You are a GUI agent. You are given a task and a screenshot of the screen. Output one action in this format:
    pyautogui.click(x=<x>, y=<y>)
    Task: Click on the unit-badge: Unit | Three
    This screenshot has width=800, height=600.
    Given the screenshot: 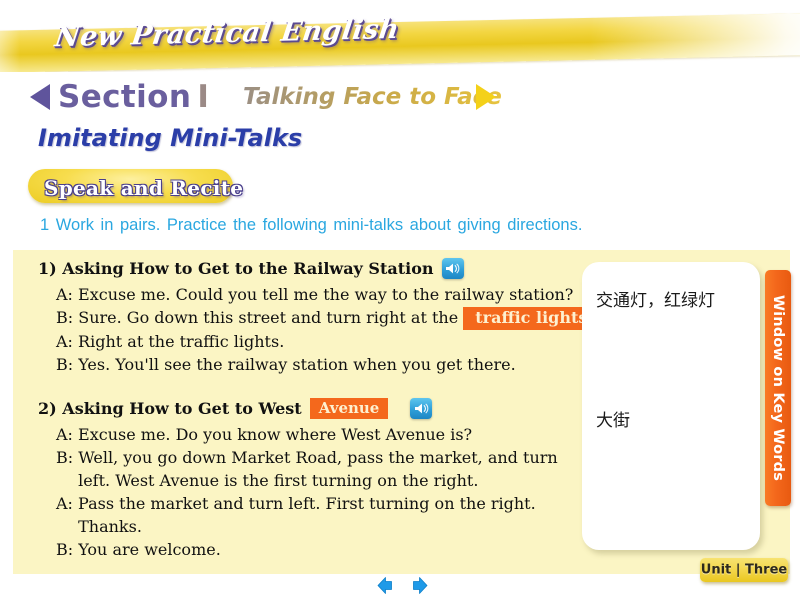 What is the action you would take?
    pyautogui.click(x=744, y=570)
    